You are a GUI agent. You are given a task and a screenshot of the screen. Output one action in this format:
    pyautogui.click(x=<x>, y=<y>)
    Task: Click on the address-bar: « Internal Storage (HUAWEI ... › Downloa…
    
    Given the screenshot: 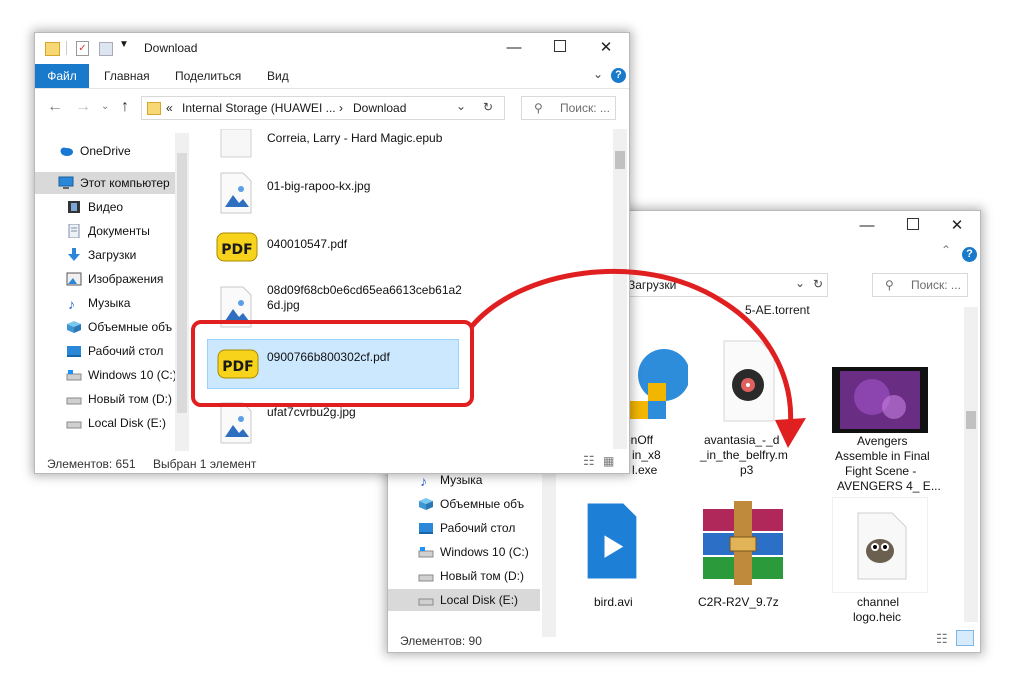 What is the action you would take?
    pyautogui.click(x=323, y=108)
    